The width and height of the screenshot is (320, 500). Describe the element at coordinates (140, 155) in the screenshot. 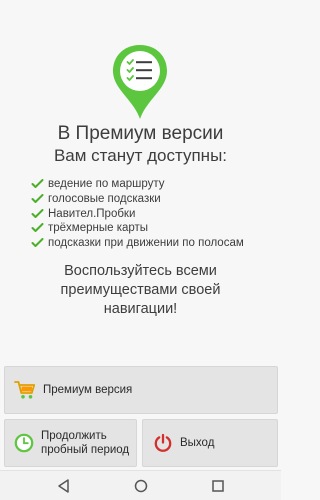

I see `heading-line-2: Вам станут доступны:` at that location.